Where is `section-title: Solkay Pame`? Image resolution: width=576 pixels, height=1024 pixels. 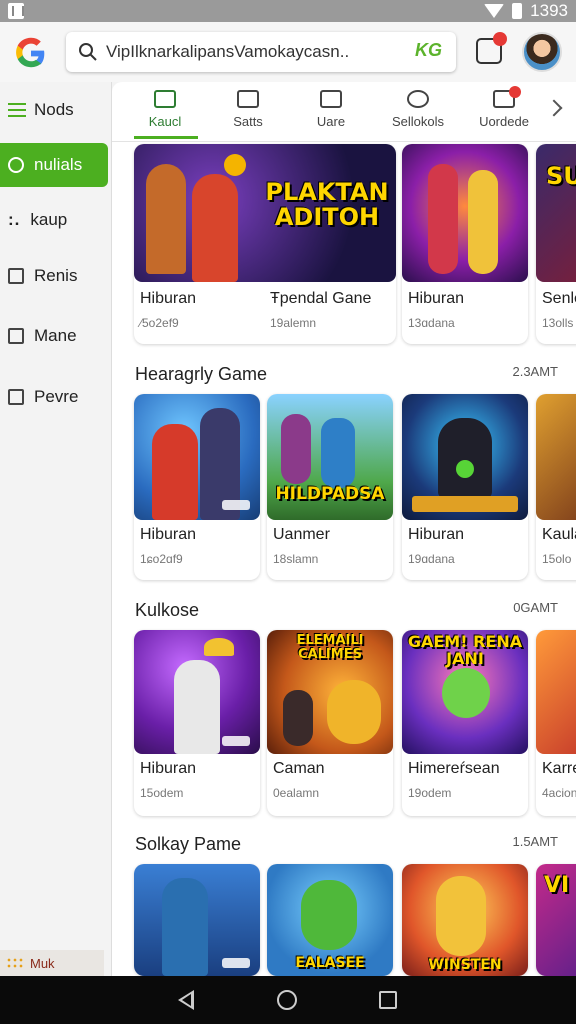
section-title: Solkay Pame is located at coordinates (188, 844).